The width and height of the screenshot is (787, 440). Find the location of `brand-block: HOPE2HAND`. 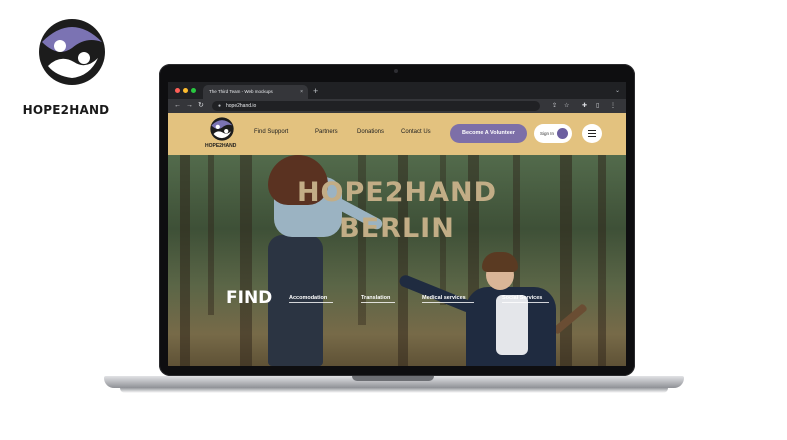

brand-block: HOPE2HAND is located at coordinates (67, 67).